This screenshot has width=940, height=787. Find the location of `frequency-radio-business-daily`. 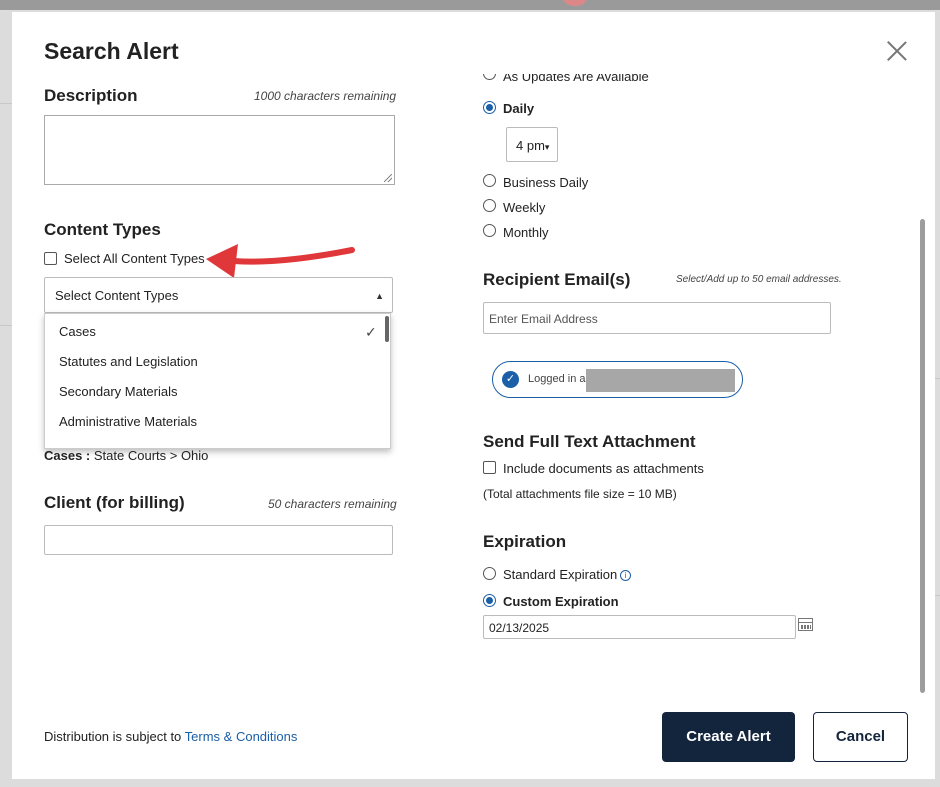

frequency-radio-business-daily is located at coordinates (489, 180).